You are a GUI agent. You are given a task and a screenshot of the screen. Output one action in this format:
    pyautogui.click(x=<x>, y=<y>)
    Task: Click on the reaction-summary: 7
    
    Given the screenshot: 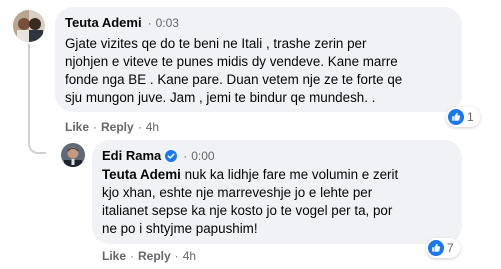 What is the action you would take?
    pyautogui.click(x=443, y=248)
    